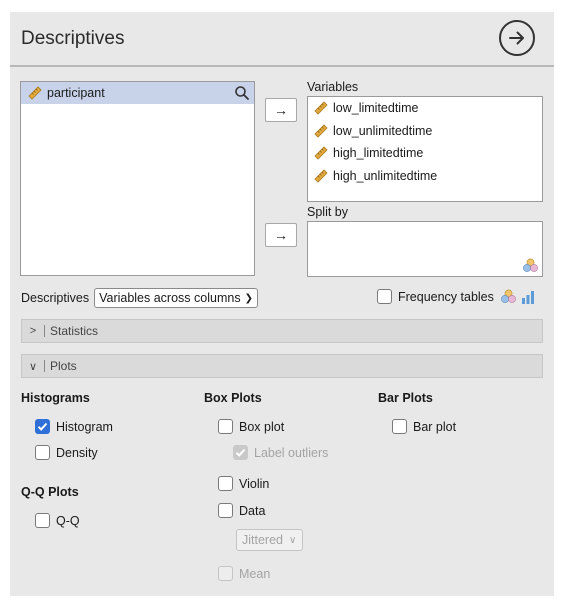 The height and width of the screenshot is (608, 568). I want to click on variable-label: low_limitedtime, so click(376, 108).